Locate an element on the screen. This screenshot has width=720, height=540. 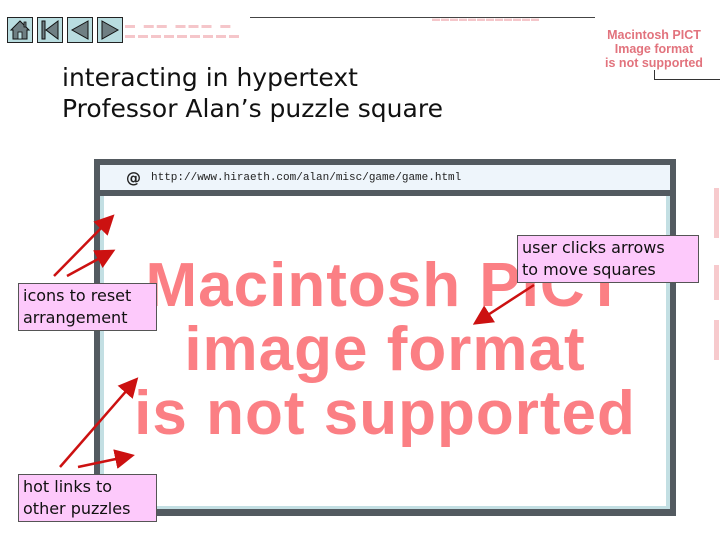
bracket-line is located at coordinates (687, 75).